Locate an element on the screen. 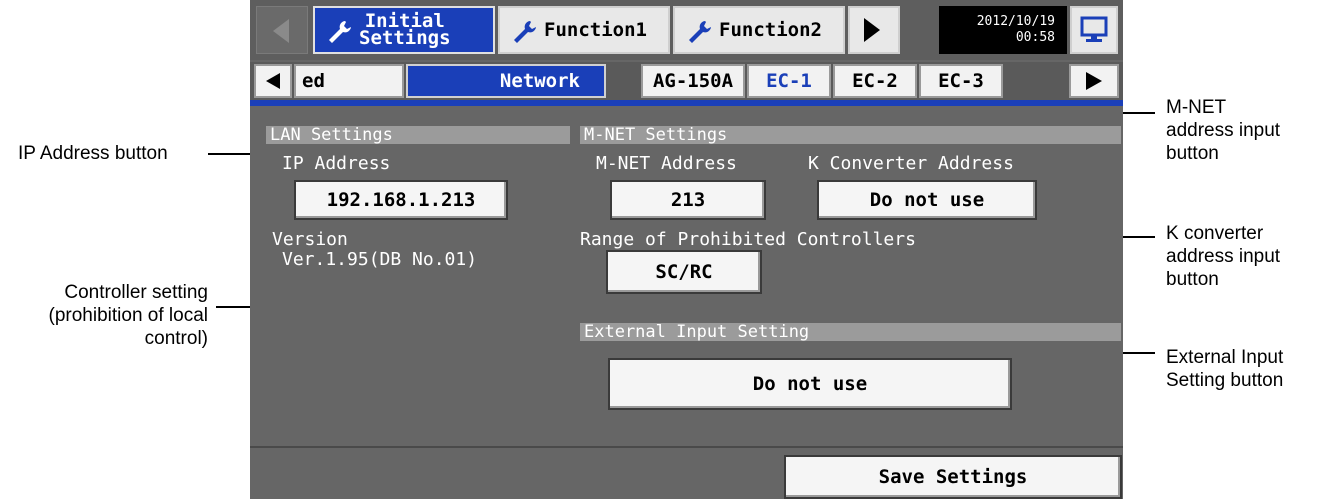 This screenshot has width=1325, height=499. annotation-k-line-3: button is located at coordinates (1192, 279).